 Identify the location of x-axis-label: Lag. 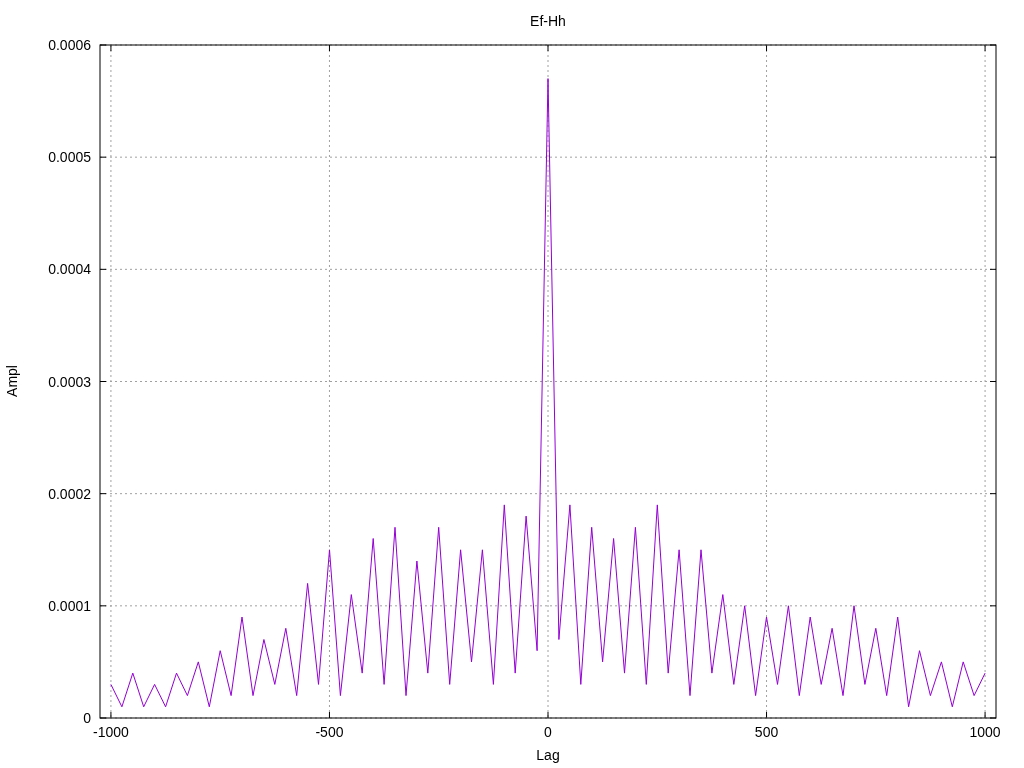
(548, 755).